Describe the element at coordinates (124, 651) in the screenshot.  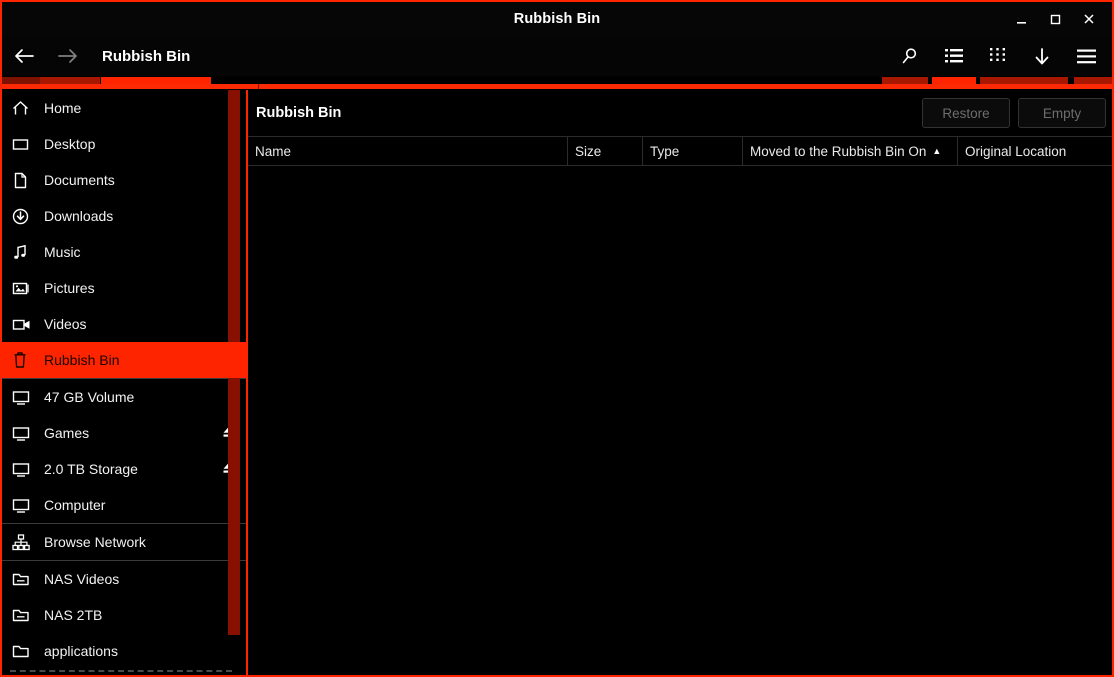
I see `sidebar-bookmark-applications: applications` at that location.